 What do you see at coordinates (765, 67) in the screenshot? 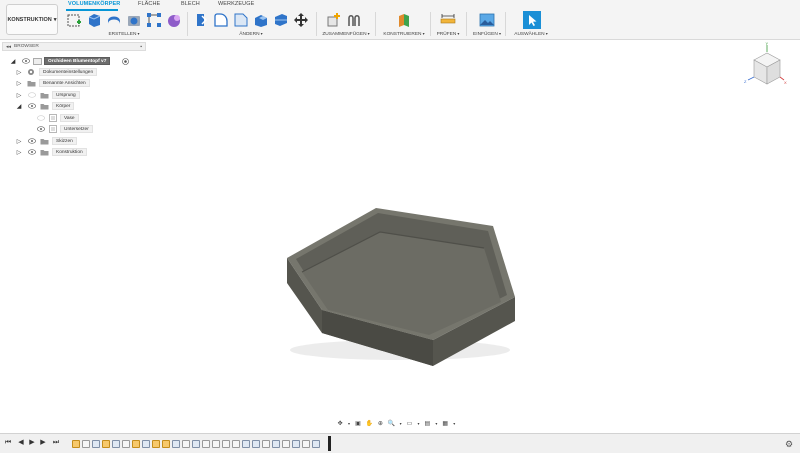
I see `viewcube: Y Z X` at bounding box center [765, 67].